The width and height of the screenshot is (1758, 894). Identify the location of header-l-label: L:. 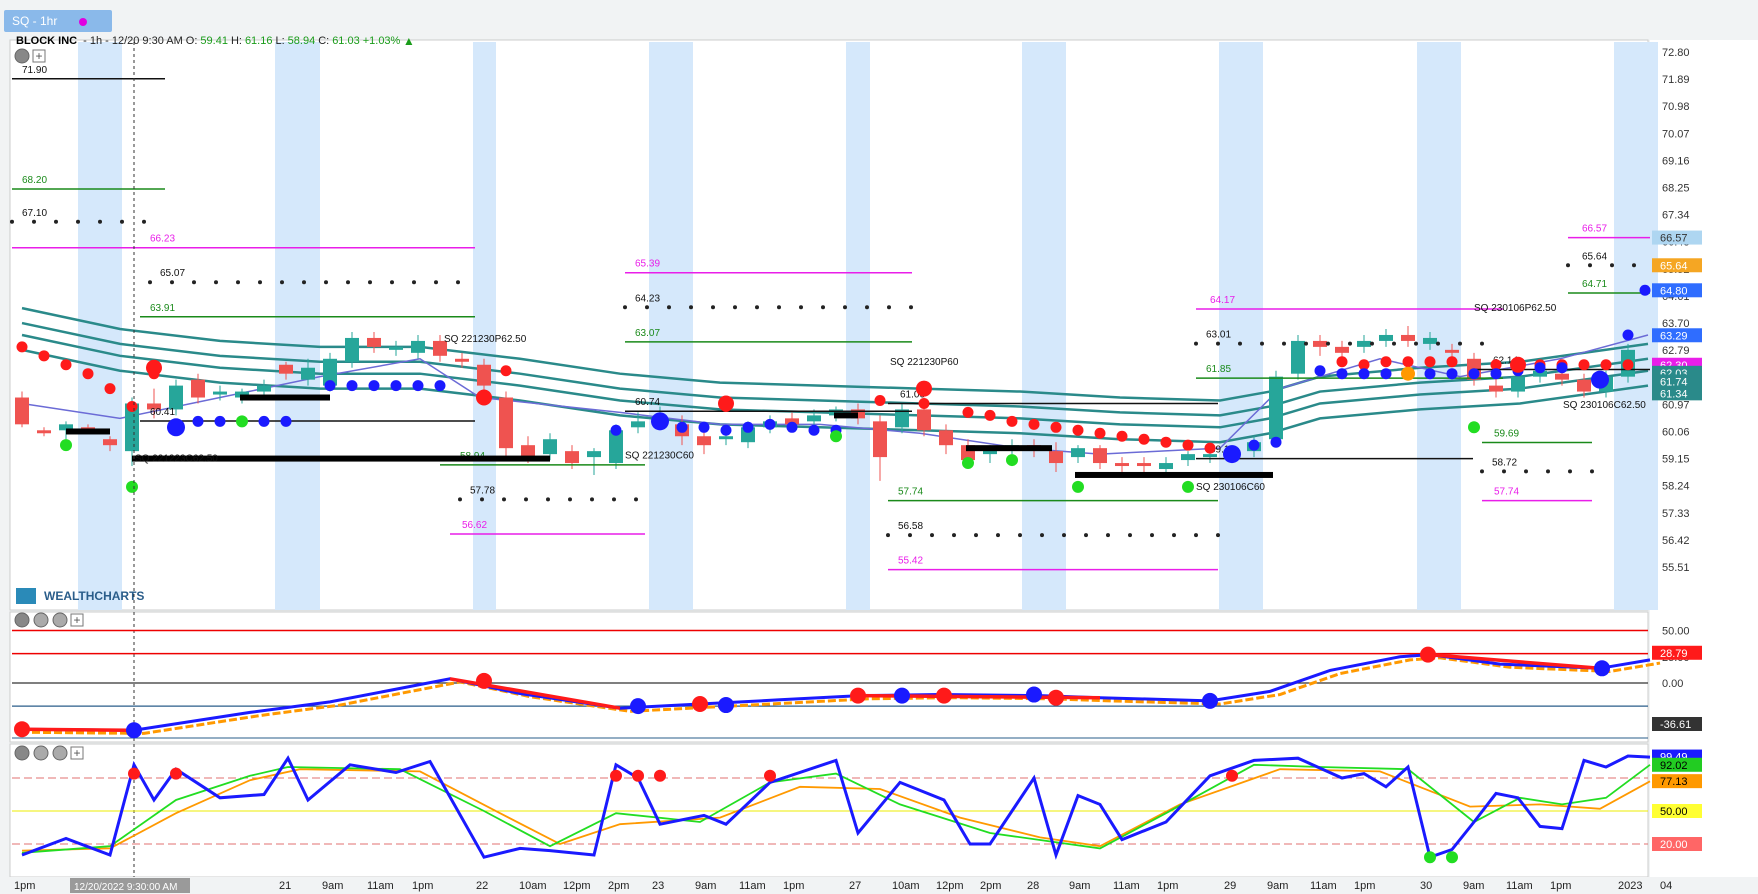
(279, 41).